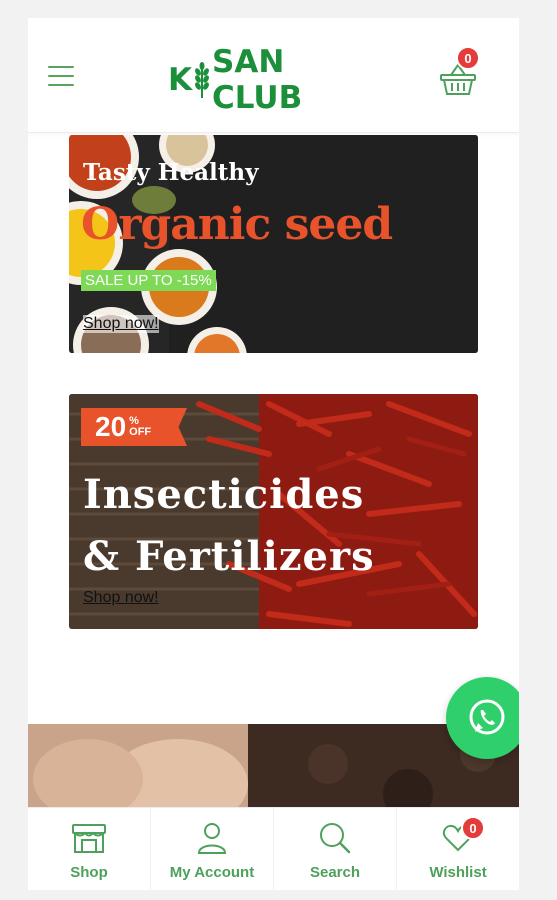 The width and height of the screenshot is (557, 900). I want to click on logo: K SAN CLUB, so click(275, 80).